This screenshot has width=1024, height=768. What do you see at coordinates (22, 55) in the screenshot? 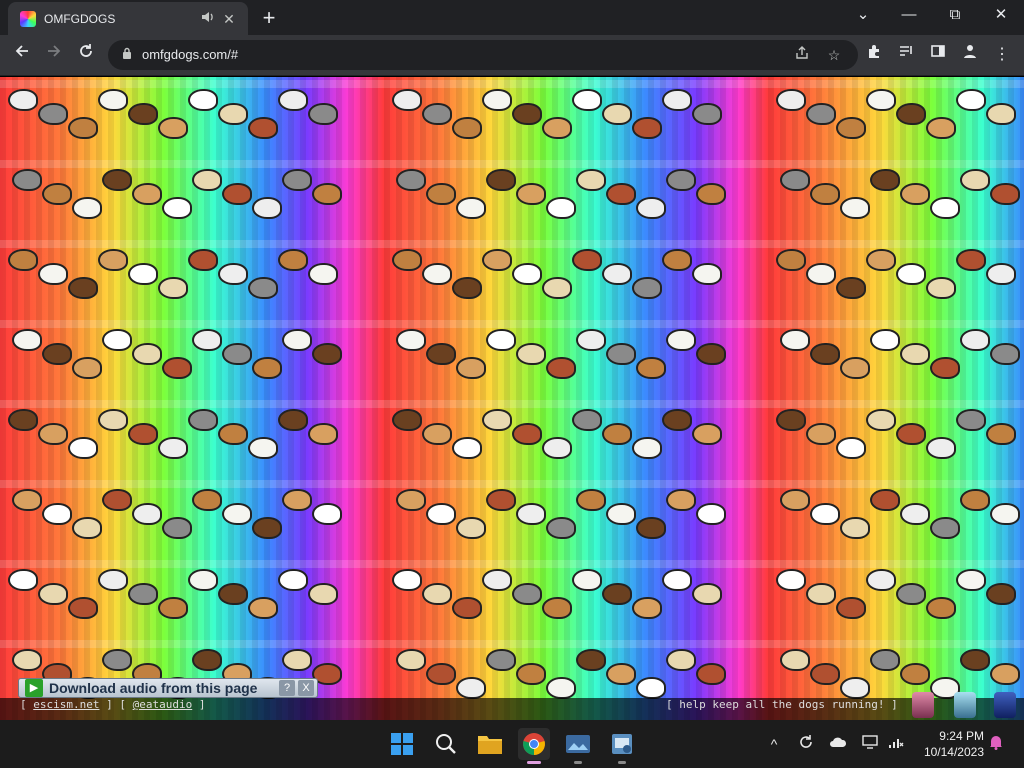
I see `back-icon` at bounding box center [22, 55].